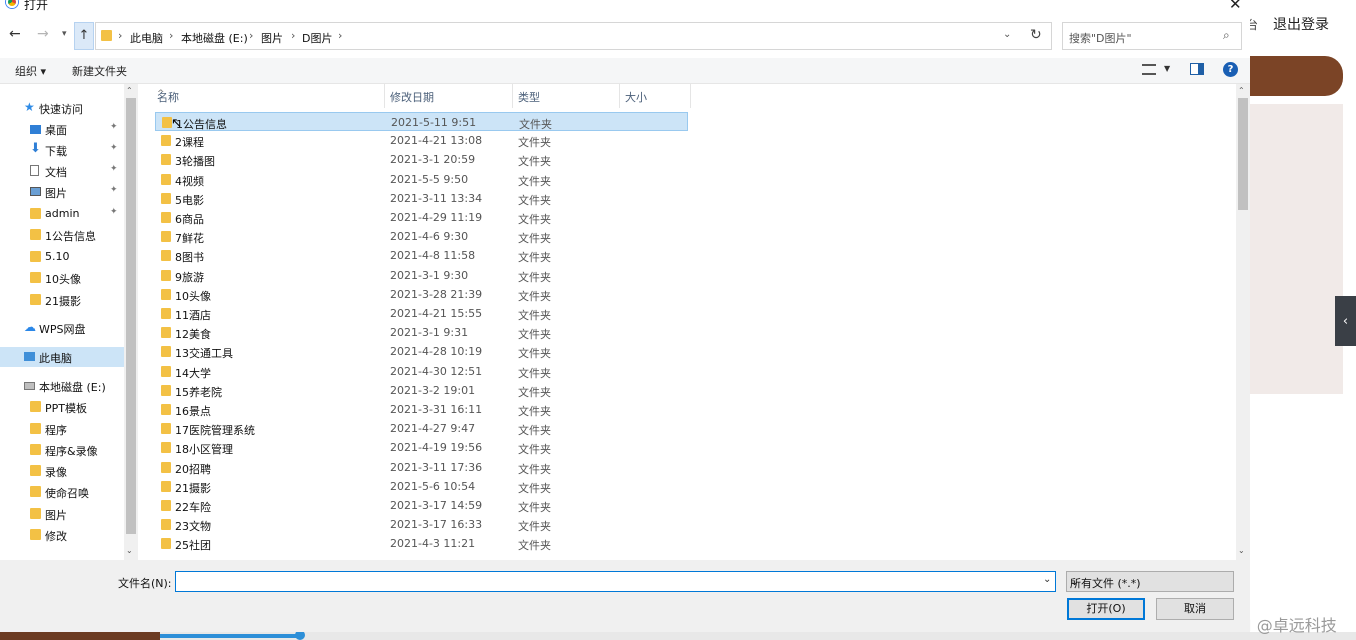 The height and width of the screenshot is (640, 1356). What do you see at coordinates (421, 447) in the screenshot?
I see `file-row: 18小区管理 2021-4-19 19:56 文件夹` at bounding box center [421, 447].